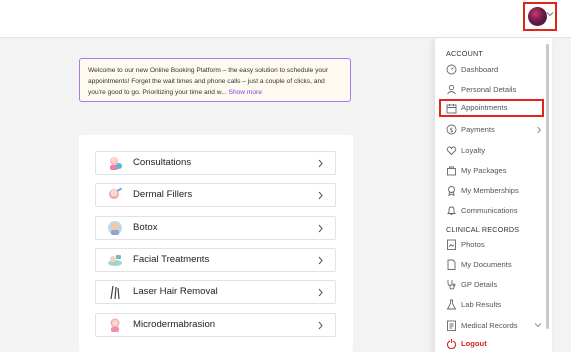 This screenshot has width=571, height=352. Describe the element at coordinates (547, 186) in the screenshot. I see `menu-scrollbar` at that location.